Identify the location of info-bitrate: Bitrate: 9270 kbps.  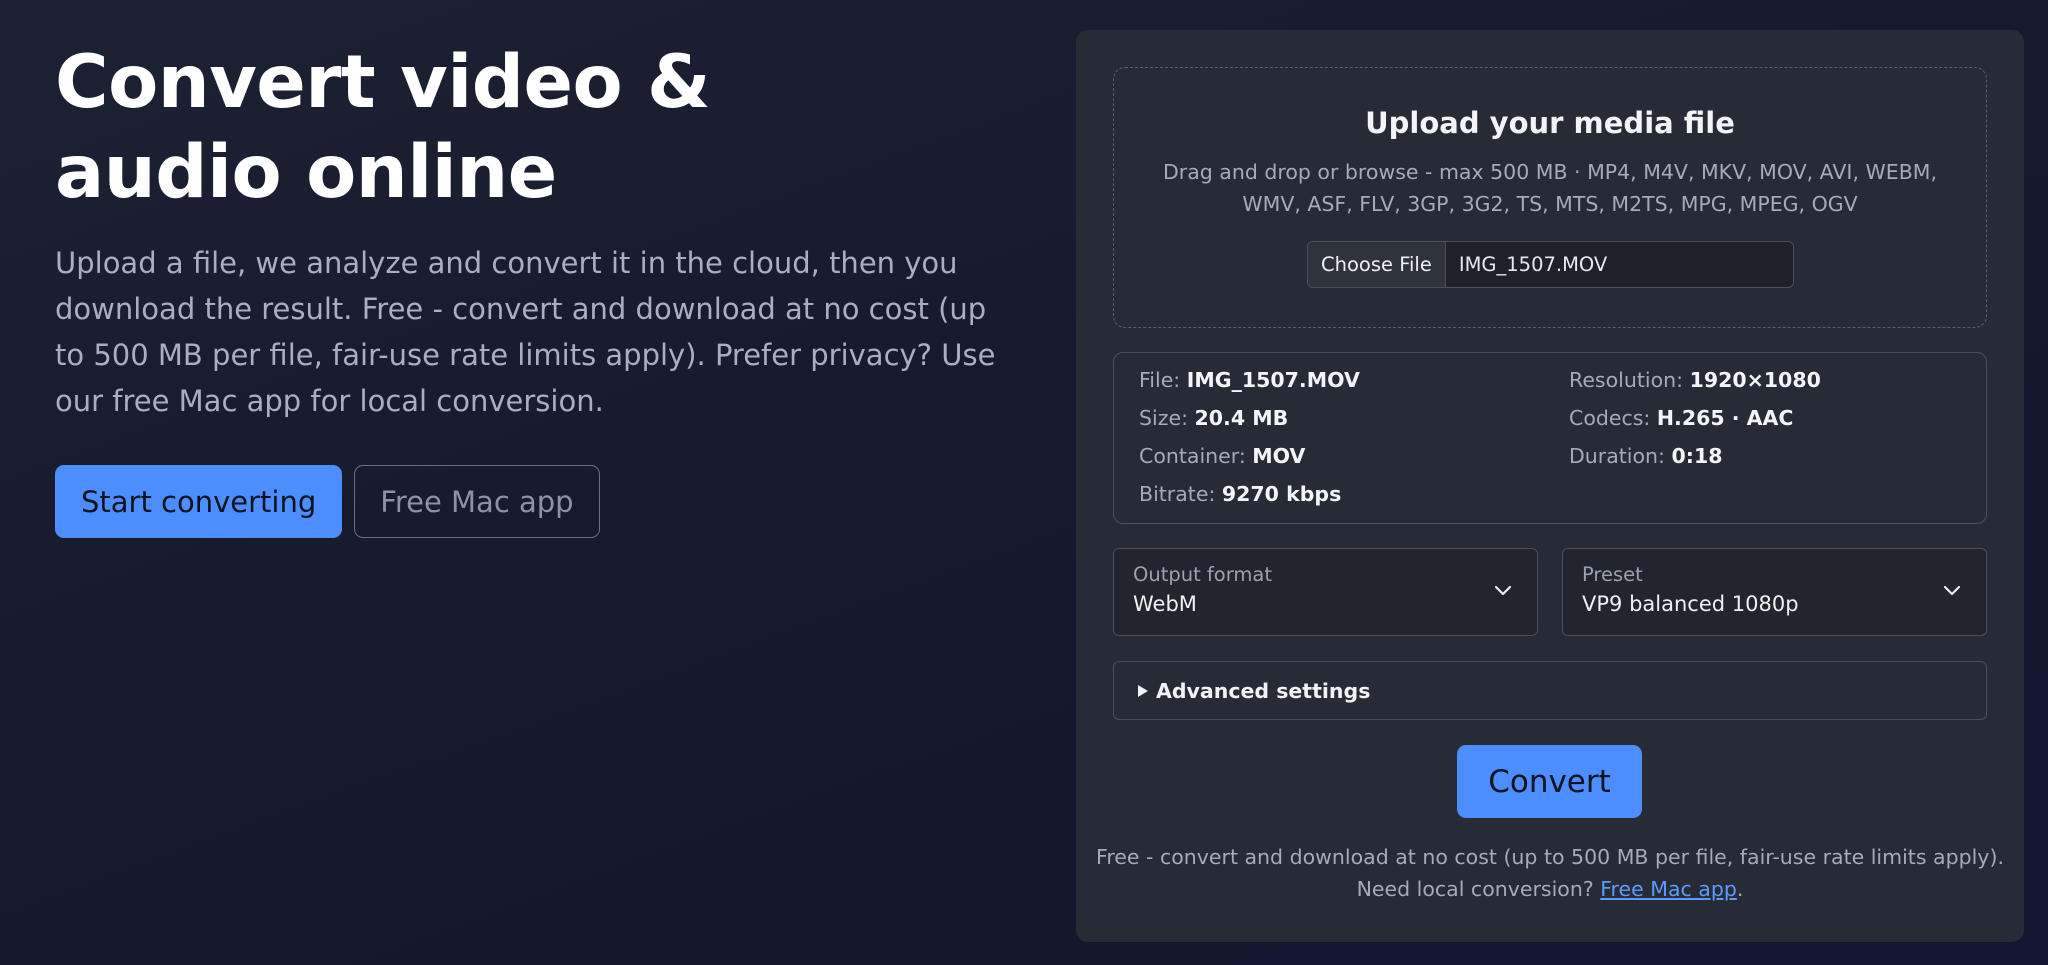
(1240, 494).